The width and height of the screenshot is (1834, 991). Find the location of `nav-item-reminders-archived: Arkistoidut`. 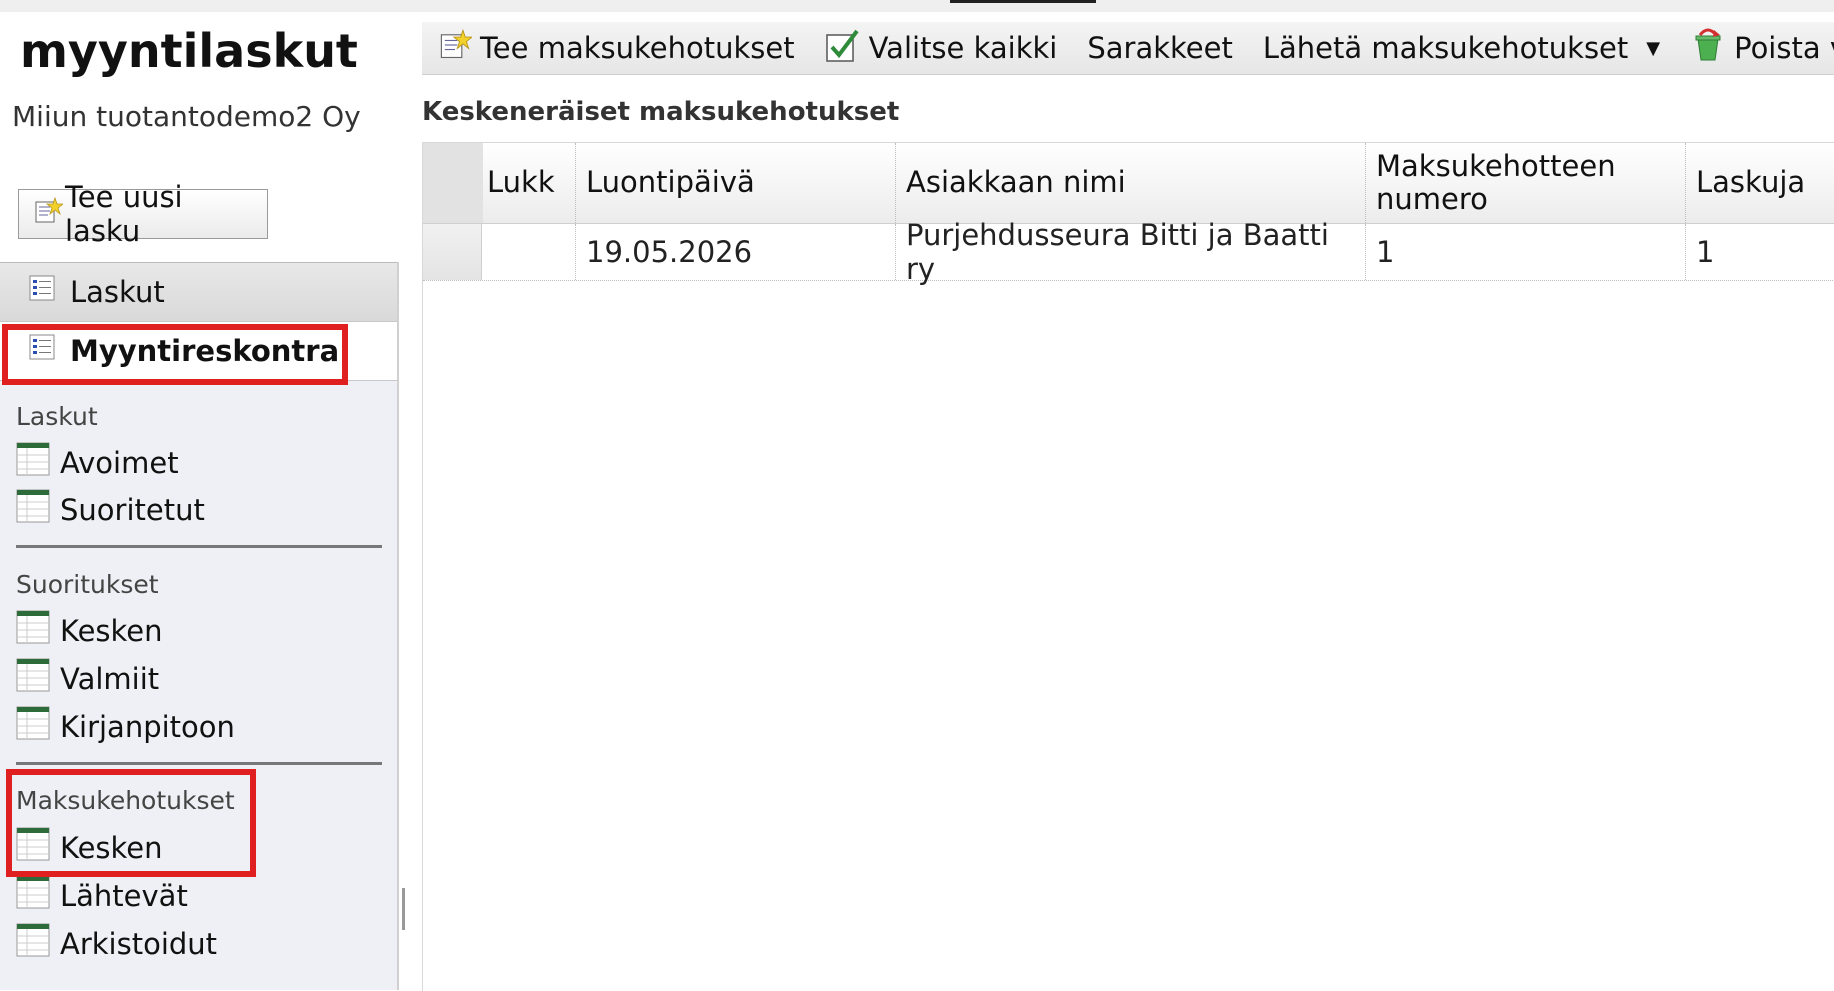

nav-item-reminders-archived: Arkistoidut is located at coordinates (116, 943).